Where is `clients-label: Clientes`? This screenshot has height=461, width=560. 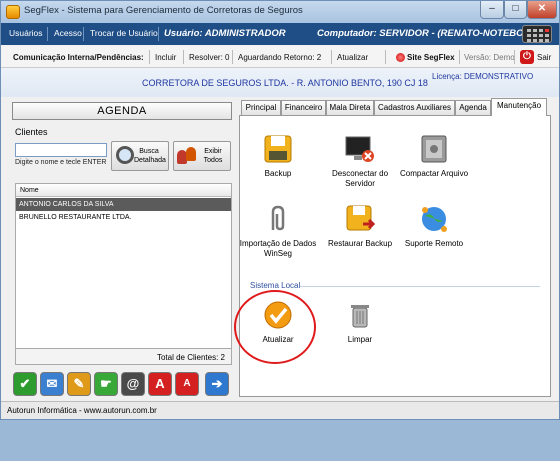 clients-label: Clientes is located at coordinates (31, 132).